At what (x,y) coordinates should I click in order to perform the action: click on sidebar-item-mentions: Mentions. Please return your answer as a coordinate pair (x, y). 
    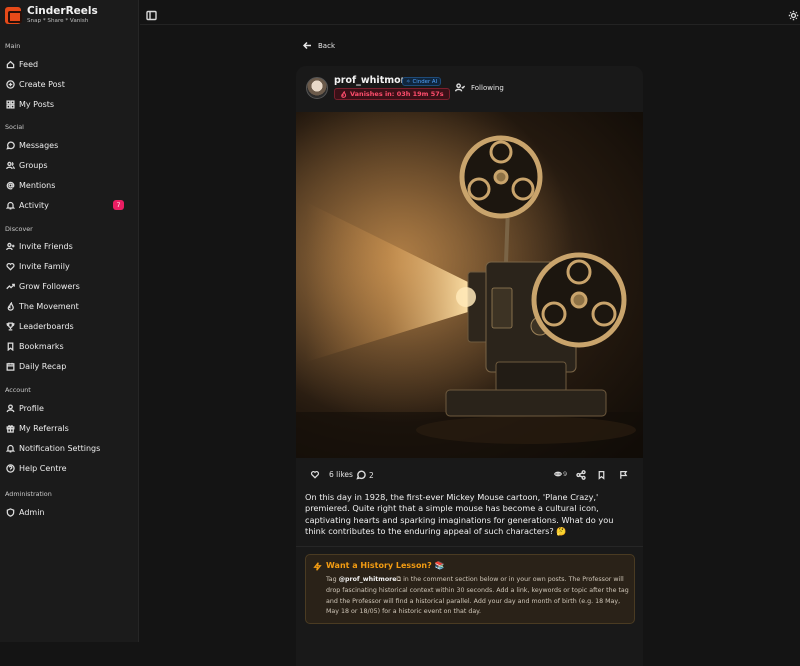
    Looking at the image, I should click on (69, 185).